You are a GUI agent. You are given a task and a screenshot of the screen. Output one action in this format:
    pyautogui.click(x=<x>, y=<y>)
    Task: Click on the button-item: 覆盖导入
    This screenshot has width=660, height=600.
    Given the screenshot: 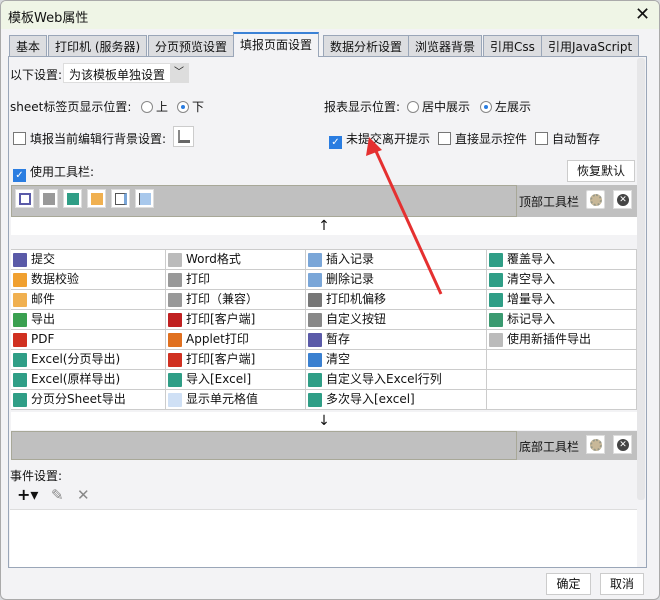 What is the action you would take?
    pyautogui.click(x=562, y=259)
    